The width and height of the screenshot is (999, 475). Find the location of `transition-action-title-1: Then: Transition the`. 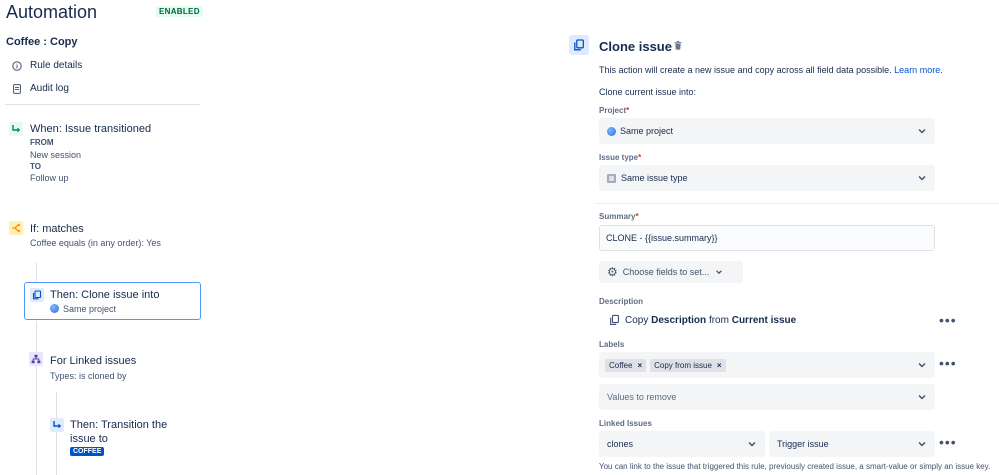

transition-action-title-1: Then: Transition the is located at coordinates (119, 425).